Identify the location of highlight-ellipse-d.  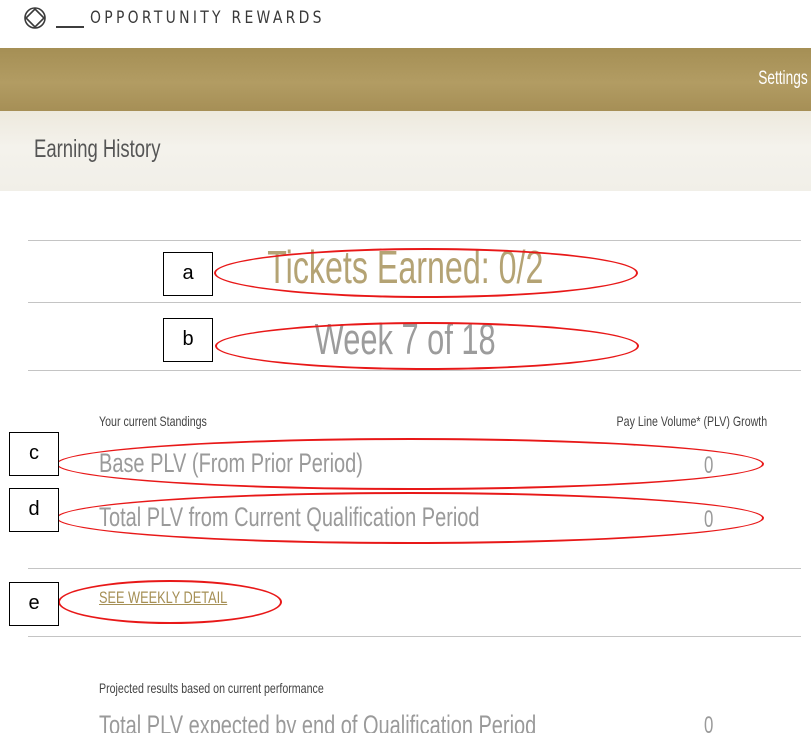
(410, 518).